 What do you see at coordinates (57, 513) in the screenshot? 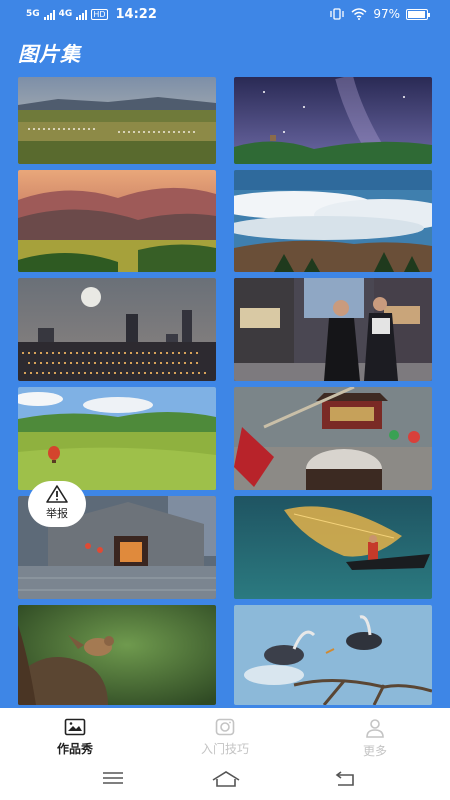
I see `report-label: 举报` at bounding box center [57, 513].